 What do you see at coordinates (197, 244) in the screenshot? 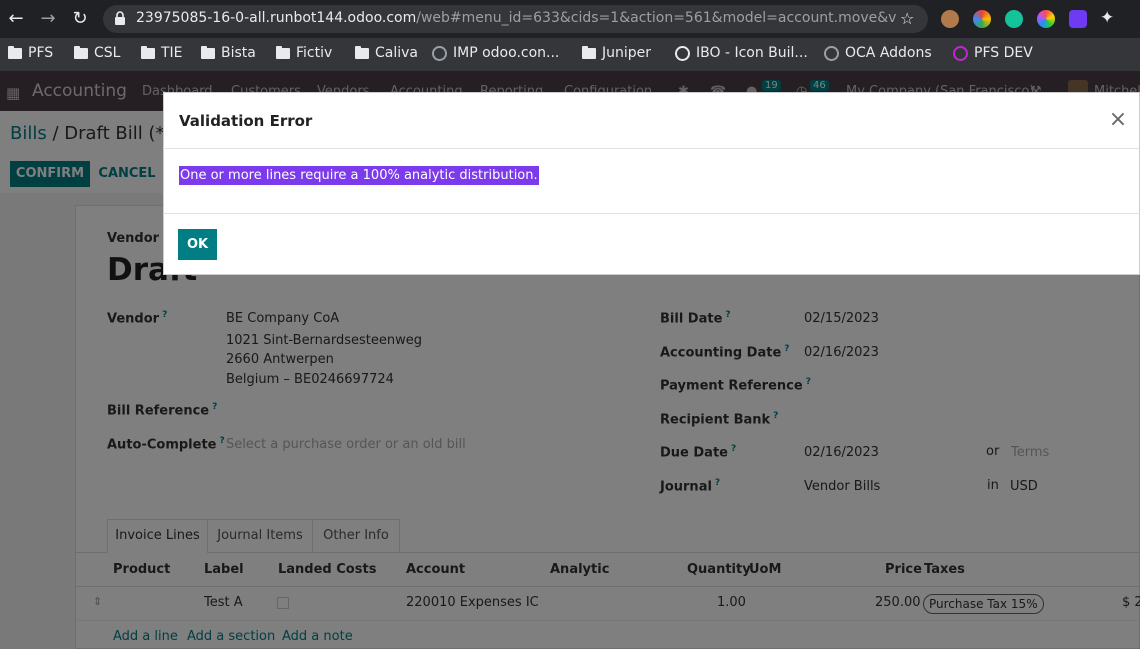
I see `ok-button: OK` at bounding box center [197, 244].